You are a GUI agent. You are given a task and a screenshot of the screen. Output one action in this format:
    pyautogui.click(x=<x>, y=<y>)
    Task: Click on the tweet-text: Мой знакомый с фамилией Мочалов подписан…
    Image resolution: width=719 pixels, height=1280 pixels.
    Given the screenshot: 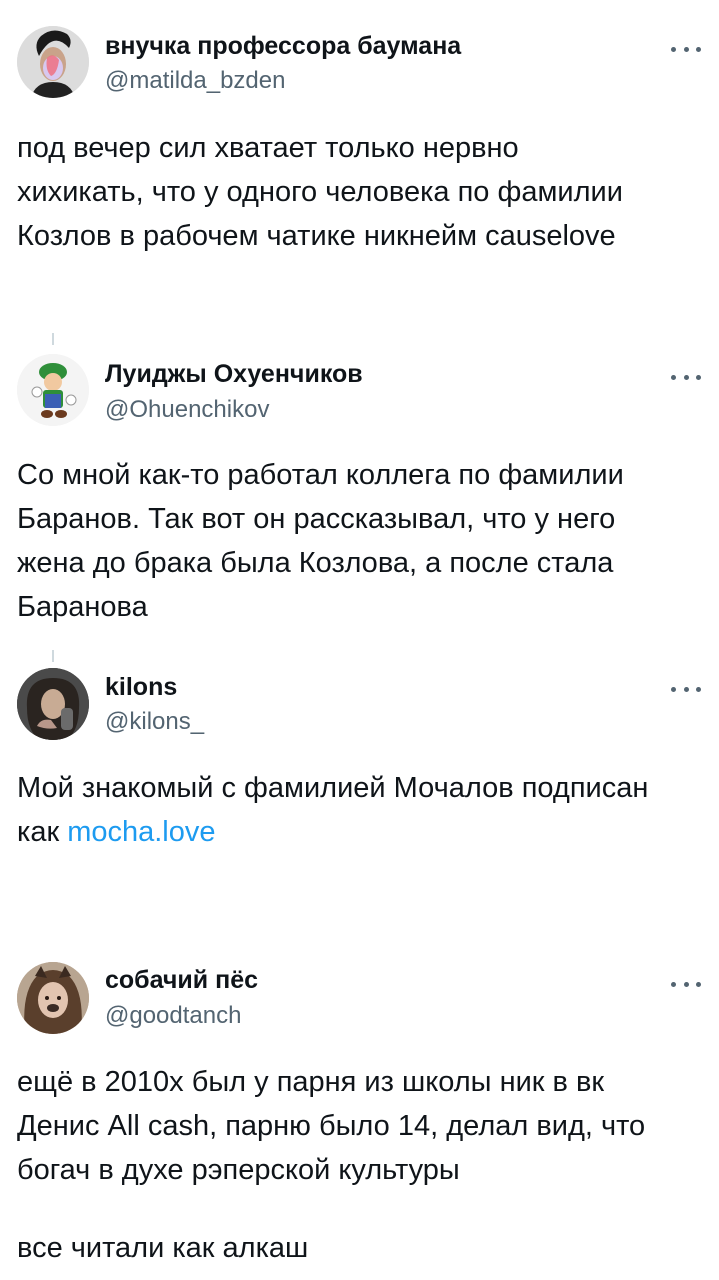 What is the action you would take?
    pyautogui.click(x=362, y=810)
    